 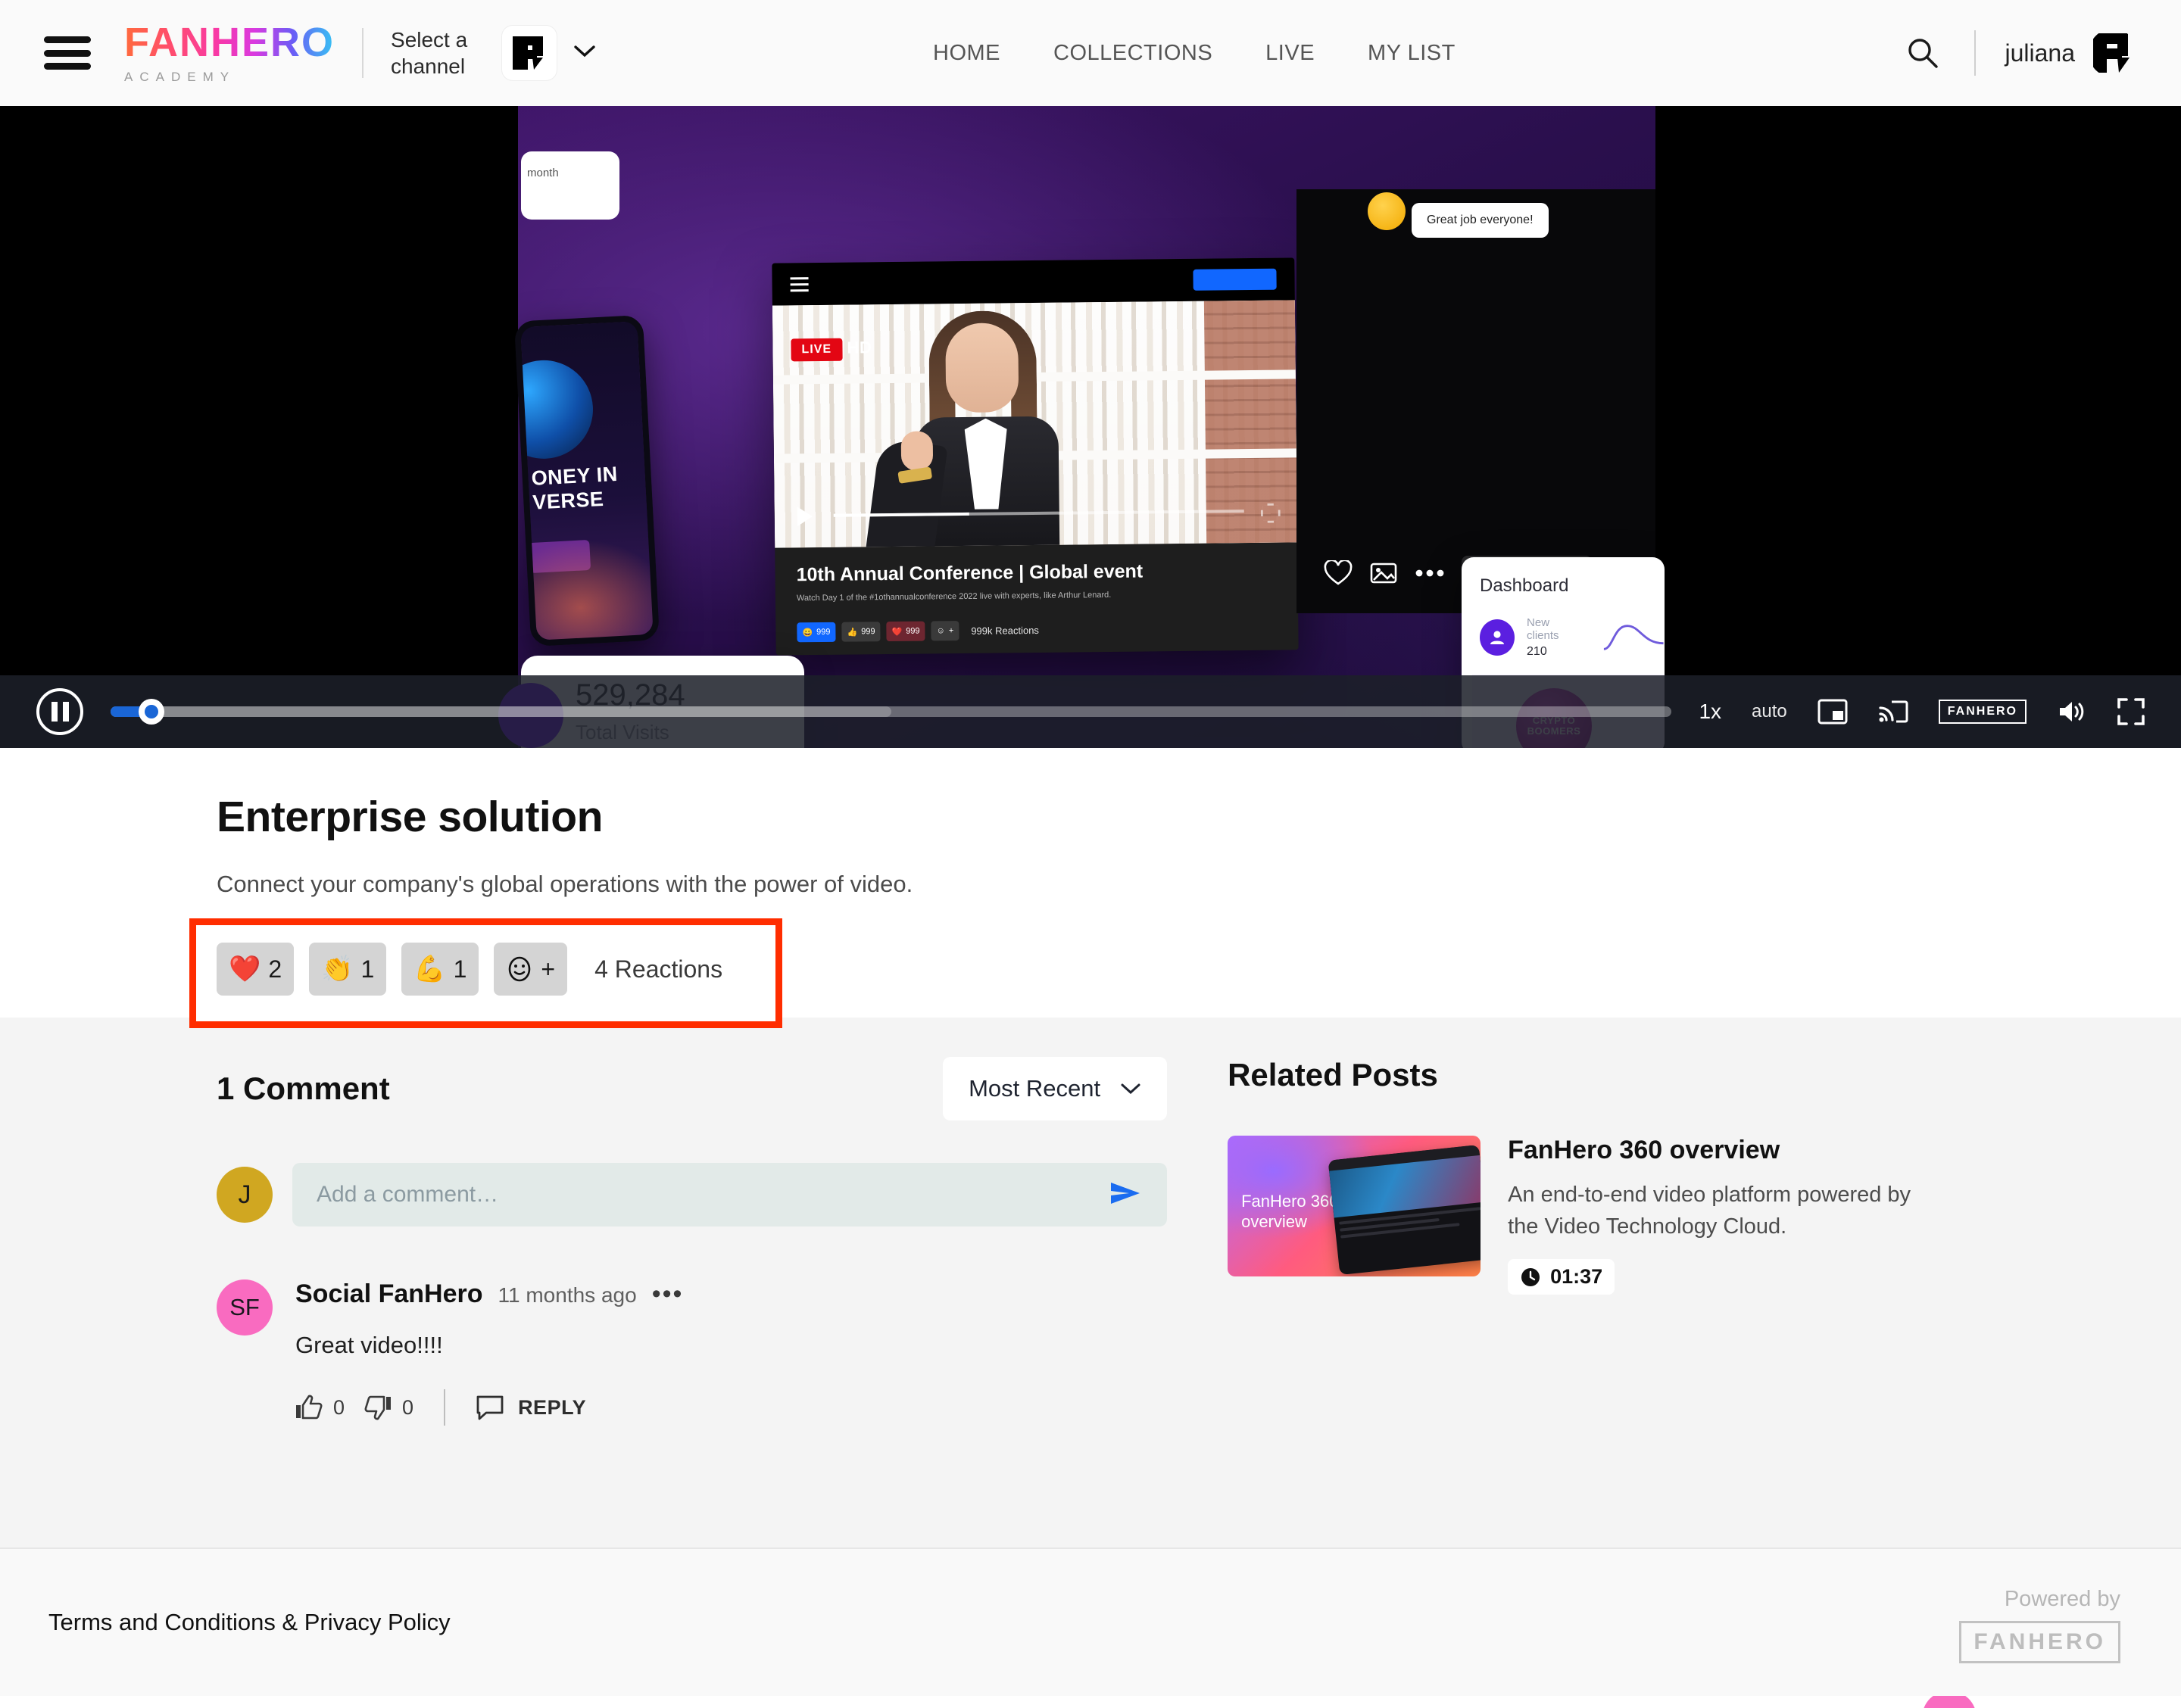 I want to click on scene-chat-bubble: Great job everyone!, so click(x=1480, y=220).